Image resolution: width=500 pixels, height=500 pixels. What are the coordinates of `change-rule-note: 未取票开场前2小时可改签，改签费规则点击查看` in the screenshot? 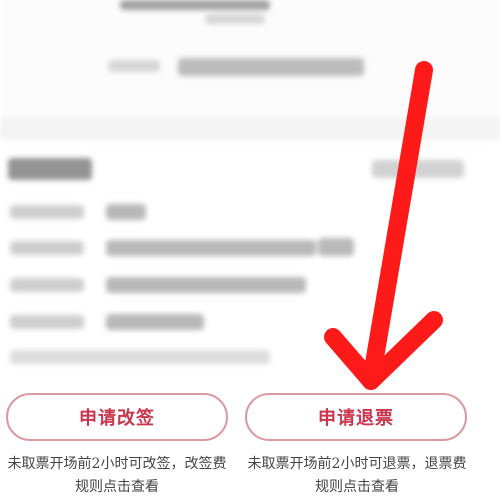 It's located at (117, 476).